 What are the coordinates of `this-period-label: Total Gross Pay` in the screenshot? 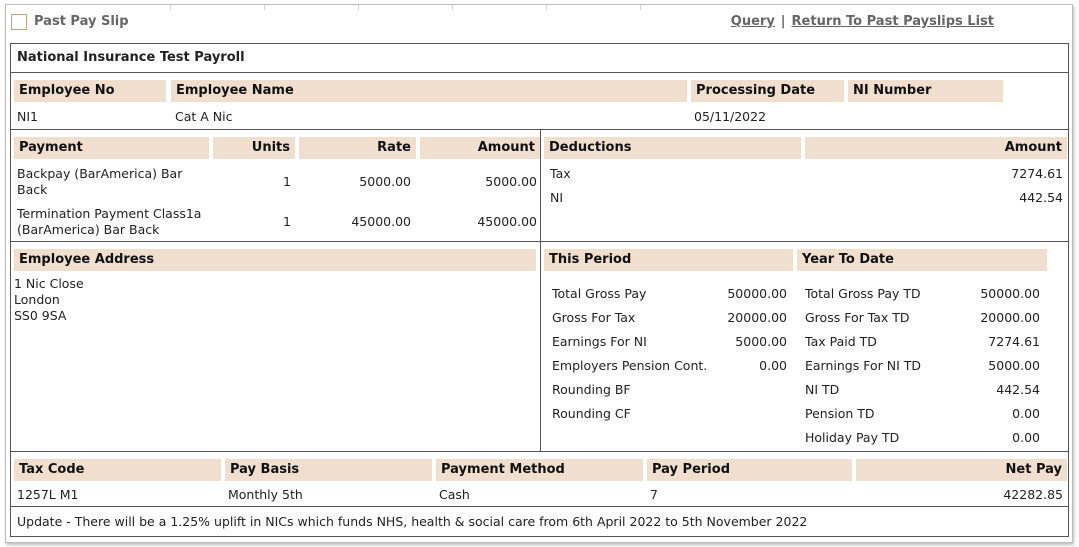 It's located at (599, 293).